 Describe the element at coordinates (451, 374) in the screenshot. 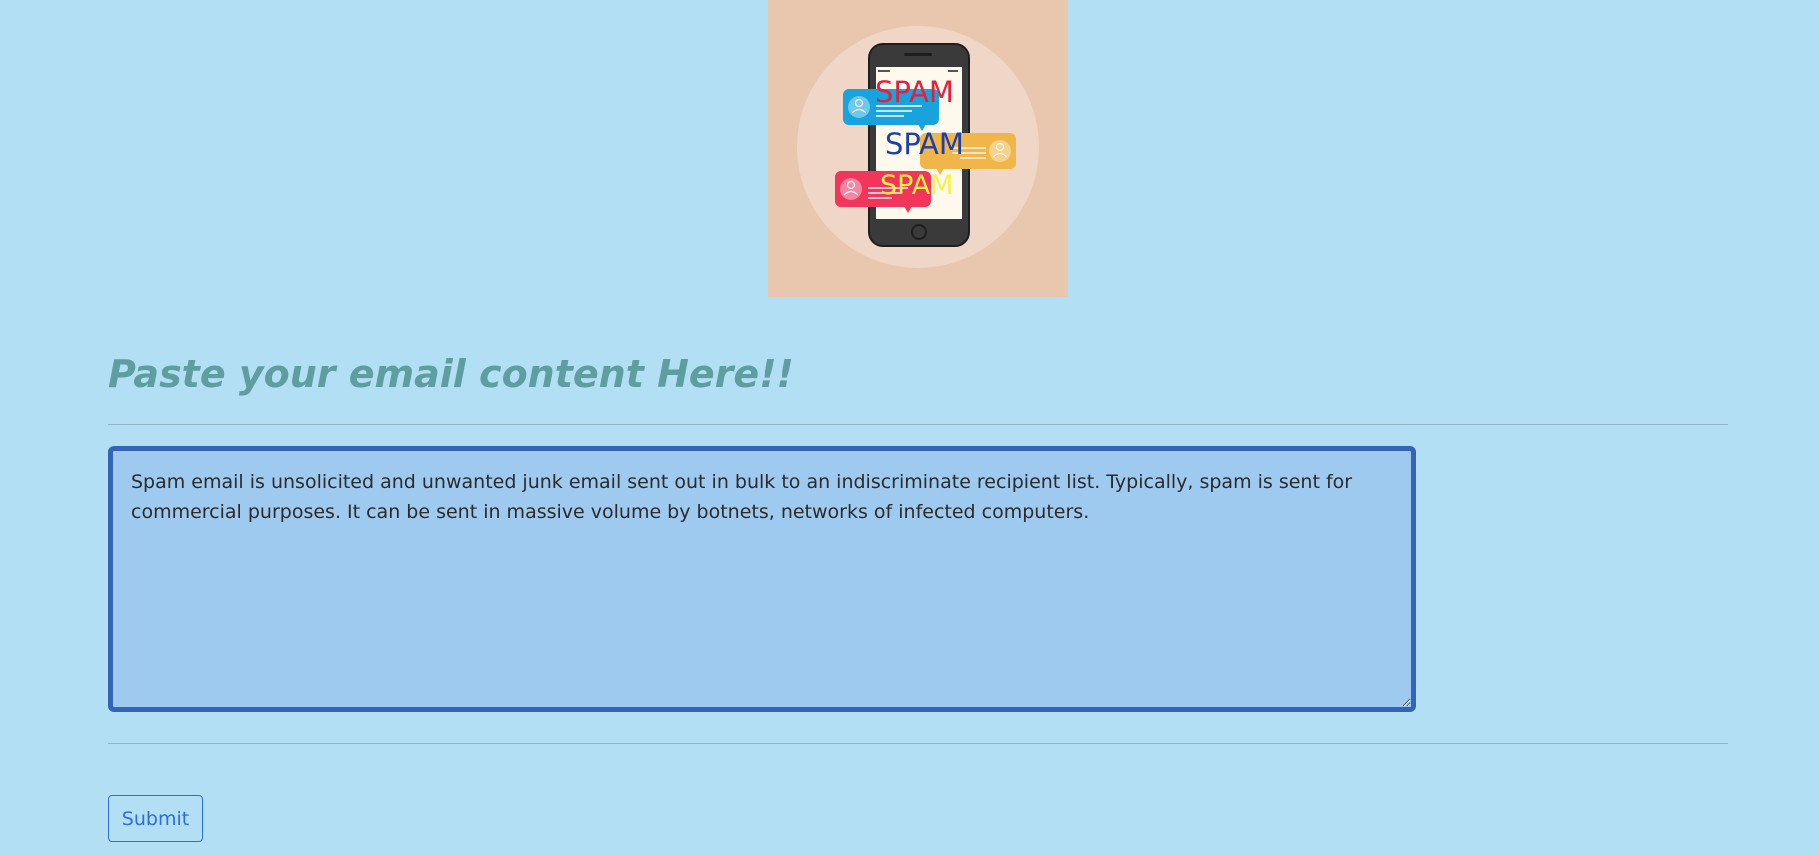

I see `page-title: Paste your email content Here!!` at that location.